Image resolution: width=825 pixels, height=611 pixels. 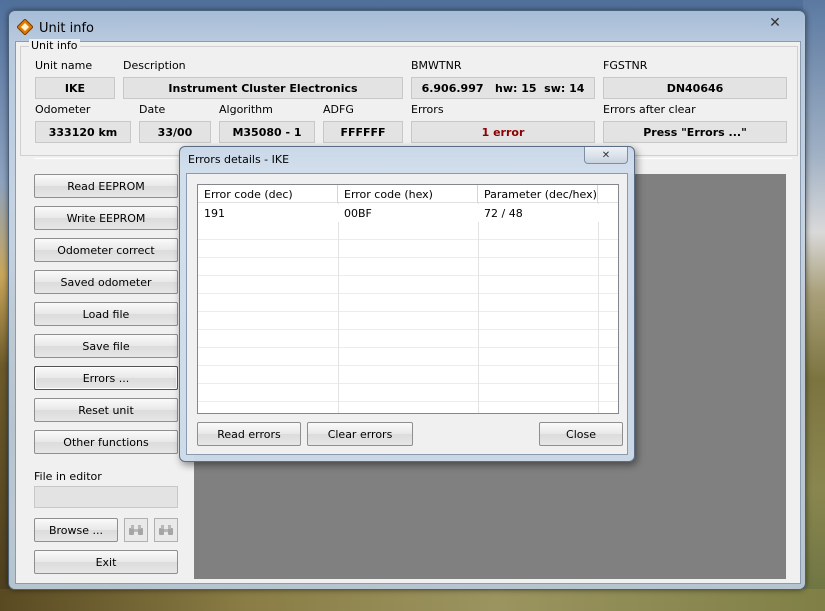 What do you see at coordinates (695, 88) in the screenshot?
I see `fgstnr-value: DN40646` at bounding box center [695, 88].